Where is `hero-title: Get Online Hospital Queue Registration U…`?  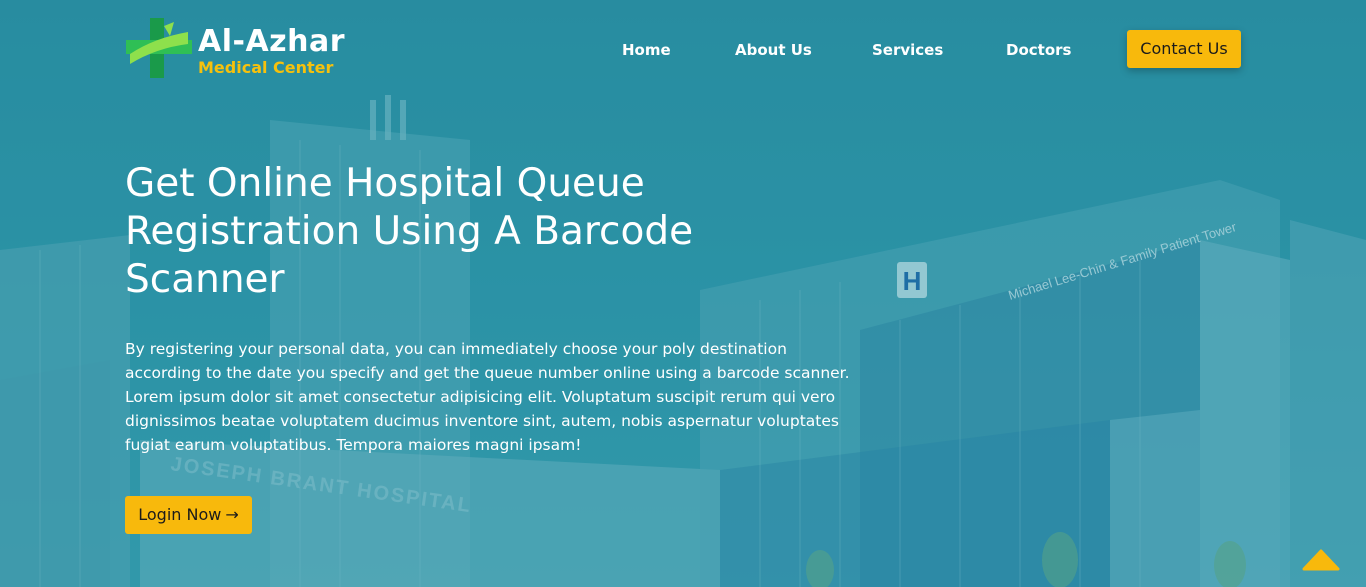
hero-title: Get Online Hospital Queue Registration U… is located at coordinates (409, 231).